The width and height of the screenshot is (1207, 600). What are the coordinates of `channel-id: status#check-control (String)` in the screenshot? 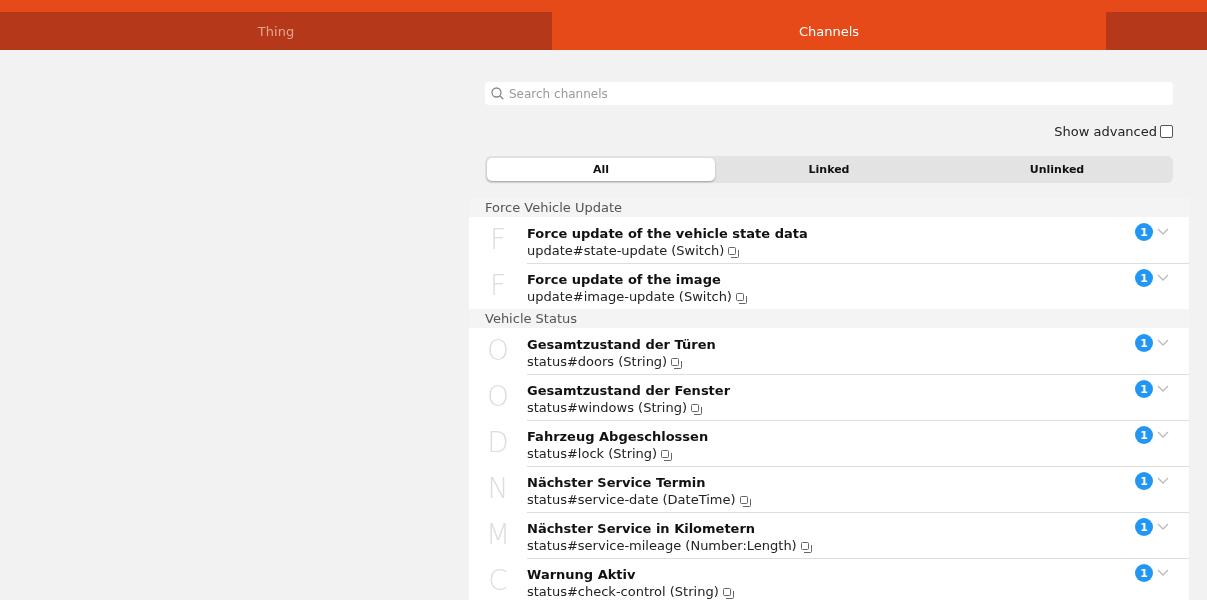 It's located at (623, 591).